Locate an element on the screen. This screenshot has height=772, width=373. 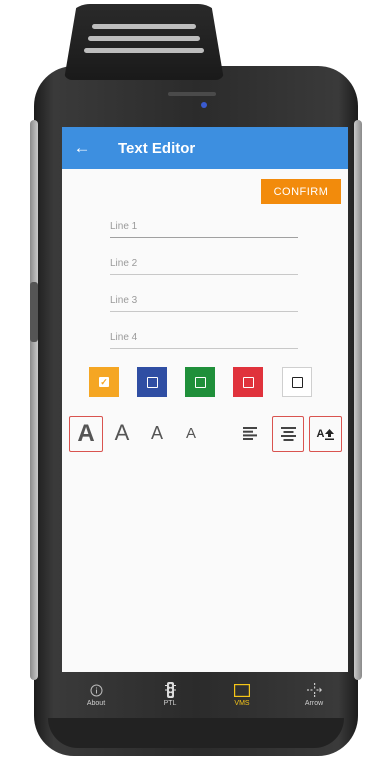
color-swatch-blue is located at coordinates (152, 382).